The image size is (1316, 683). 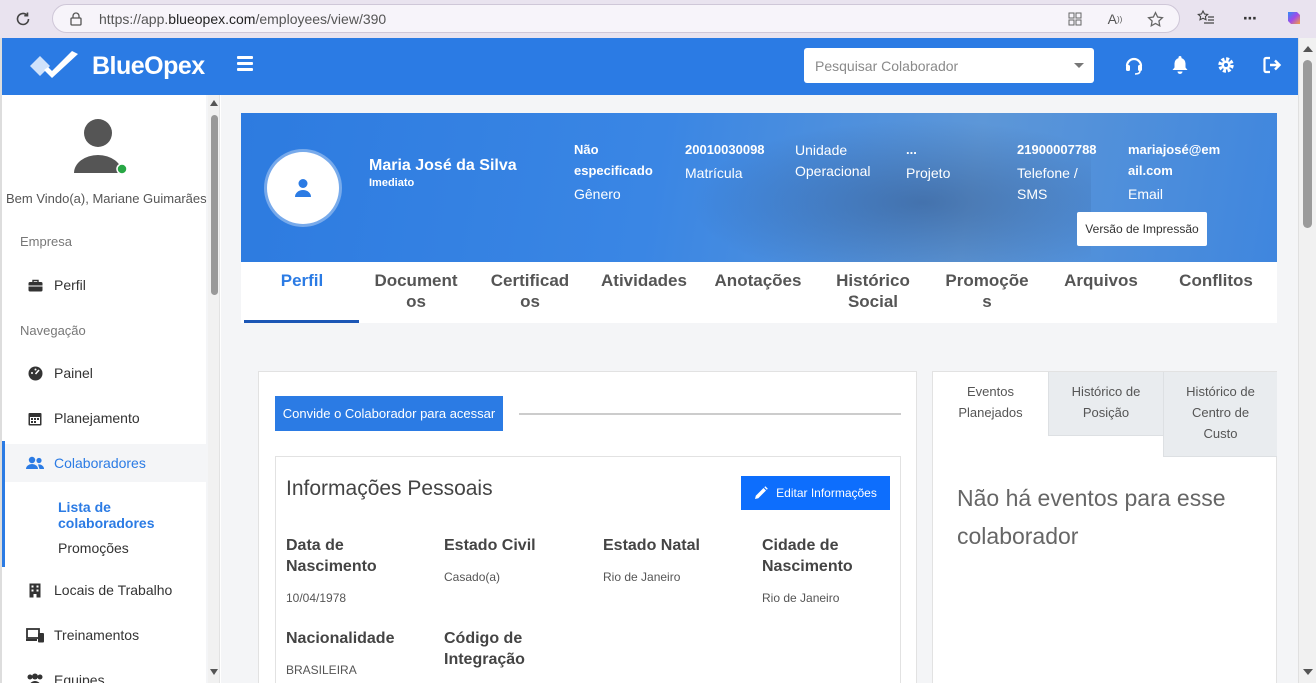 I want to click on gender-field: Não especificado Gênero, so click(x=613, y=172).